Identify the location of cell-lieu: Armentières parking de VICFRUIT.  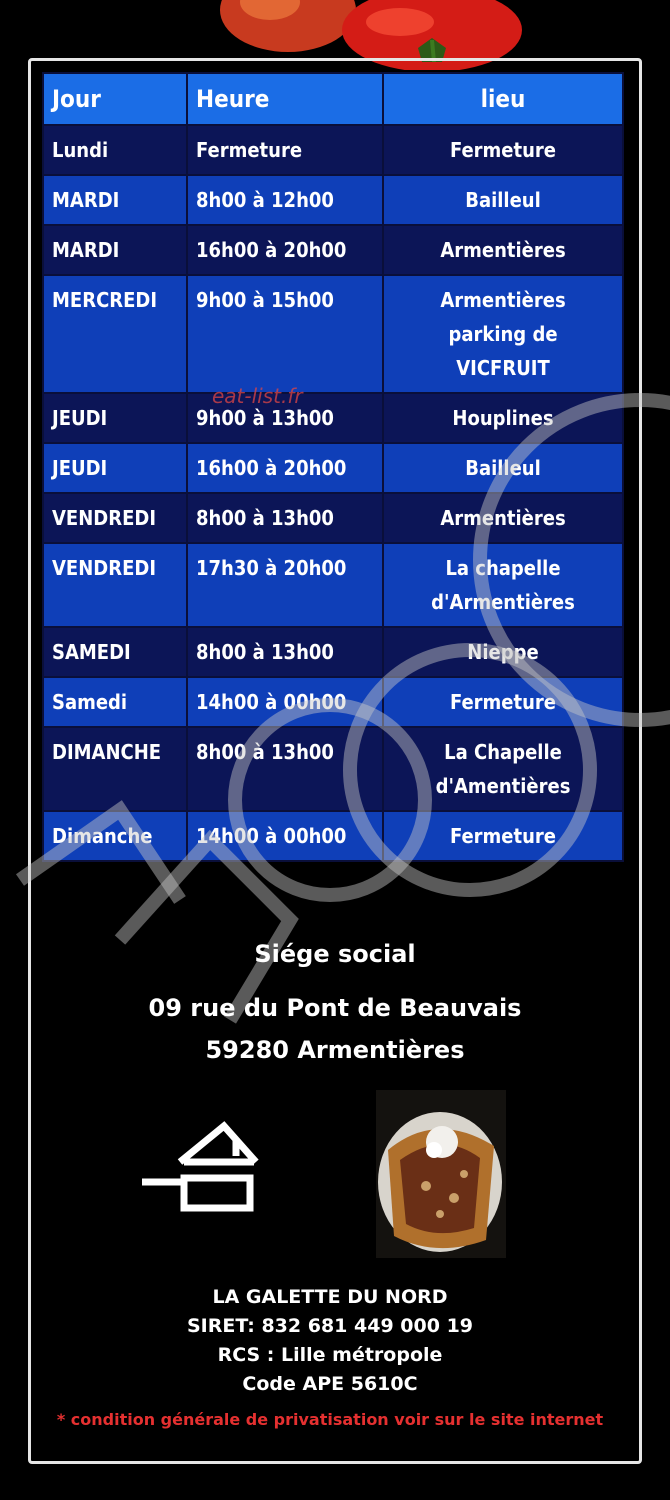
(503, 334).